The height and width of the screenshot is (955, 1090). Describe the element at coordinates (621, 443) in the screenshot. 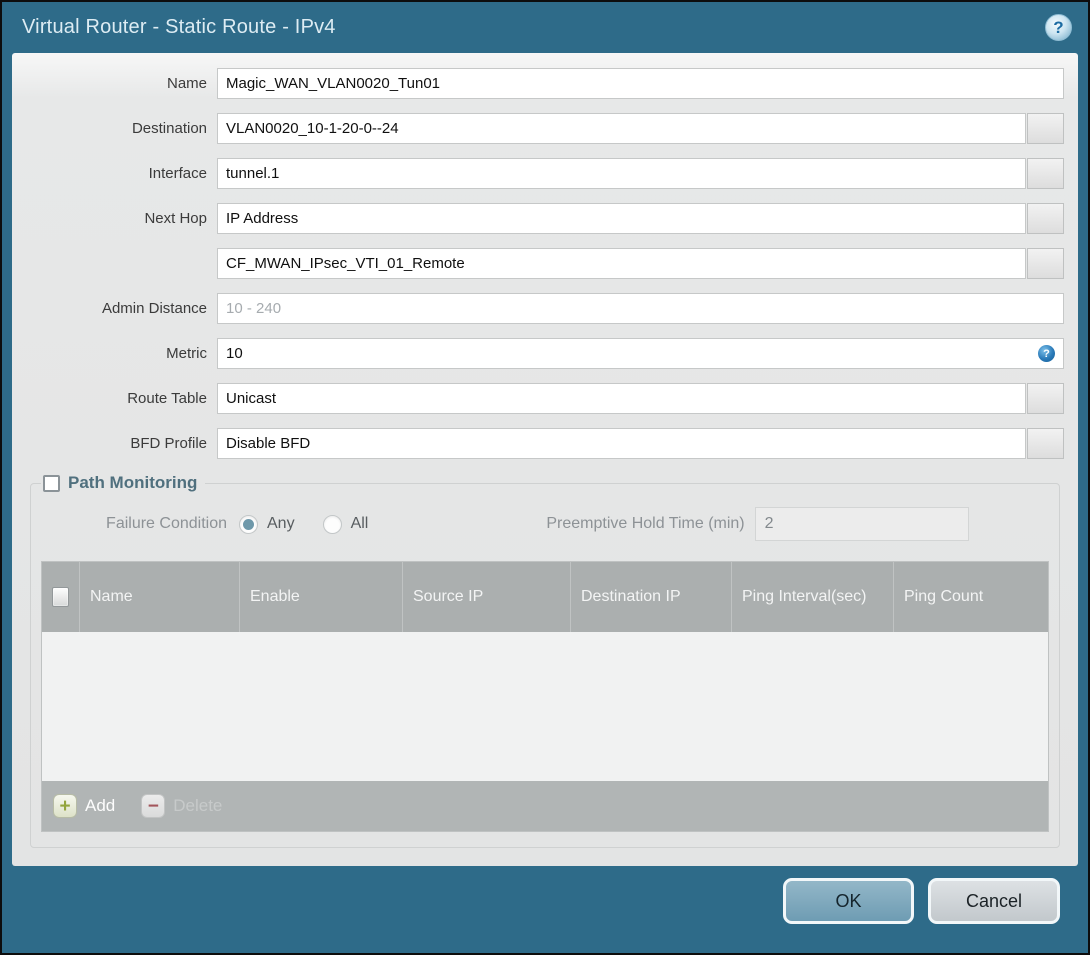

I see `bfd-profile-input` at that location.